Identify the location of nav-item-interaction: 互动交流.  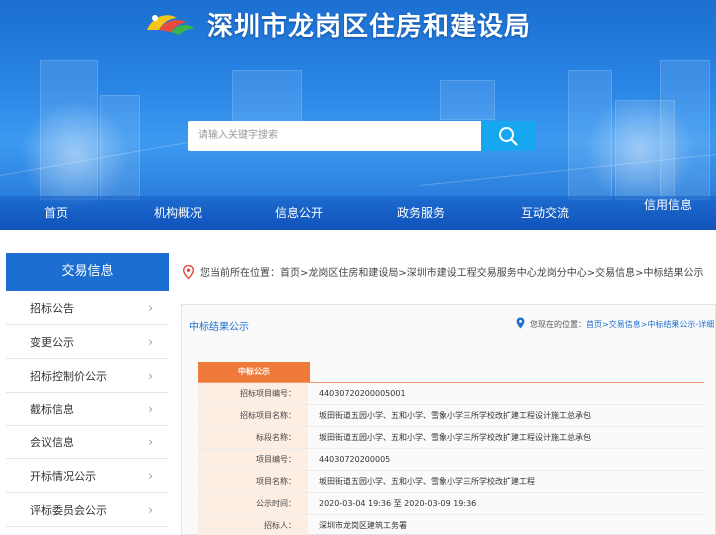
(545, 213).